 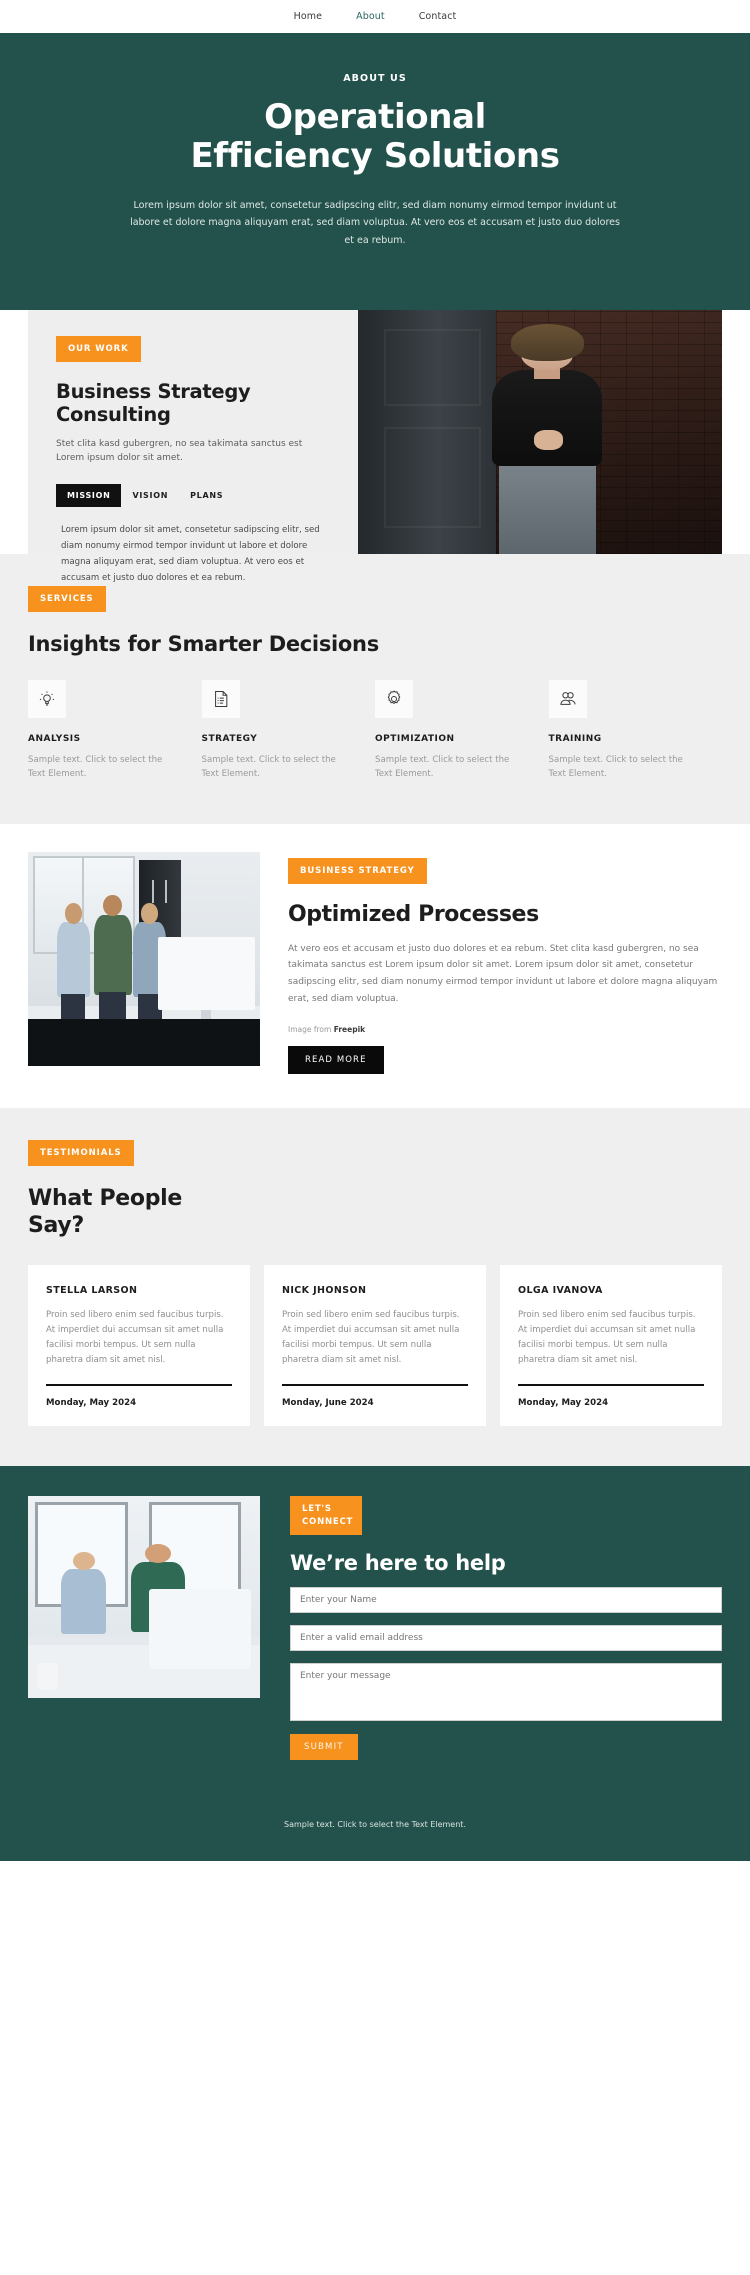 What do you see at coordinates (575, 738) in the screenshot?
I see `service-title: TRAINING` at bounding box center [575, 738].